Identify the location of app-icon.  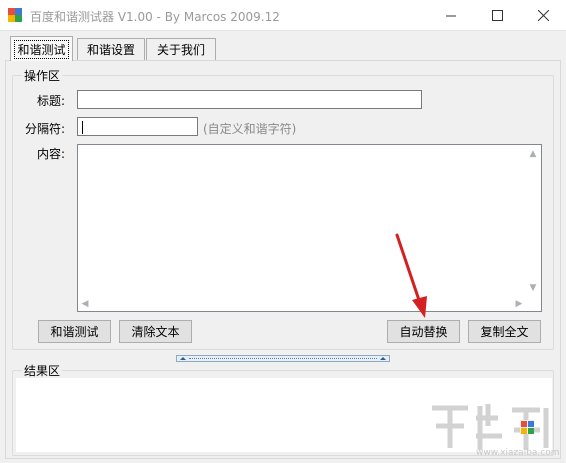
(15, 15).